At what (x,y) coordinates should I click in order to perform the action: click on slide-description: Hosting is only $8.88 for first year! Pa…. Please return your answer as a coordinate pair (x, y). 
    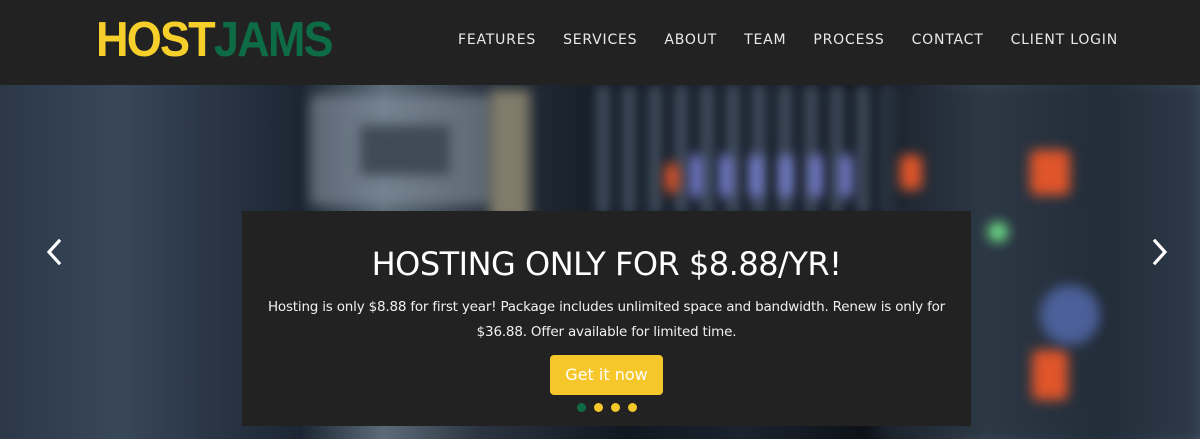
    Looking at the image, I should click on (606, 319).